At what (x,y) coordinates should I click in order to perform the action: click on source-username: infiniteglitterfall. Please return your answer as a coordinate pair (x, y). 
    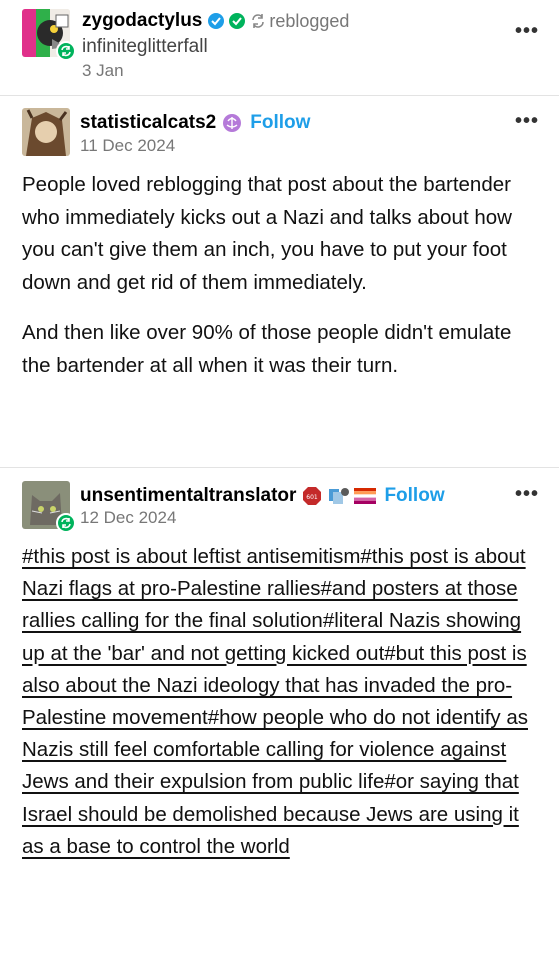
    Looking at the image, I should click on (145, 47).